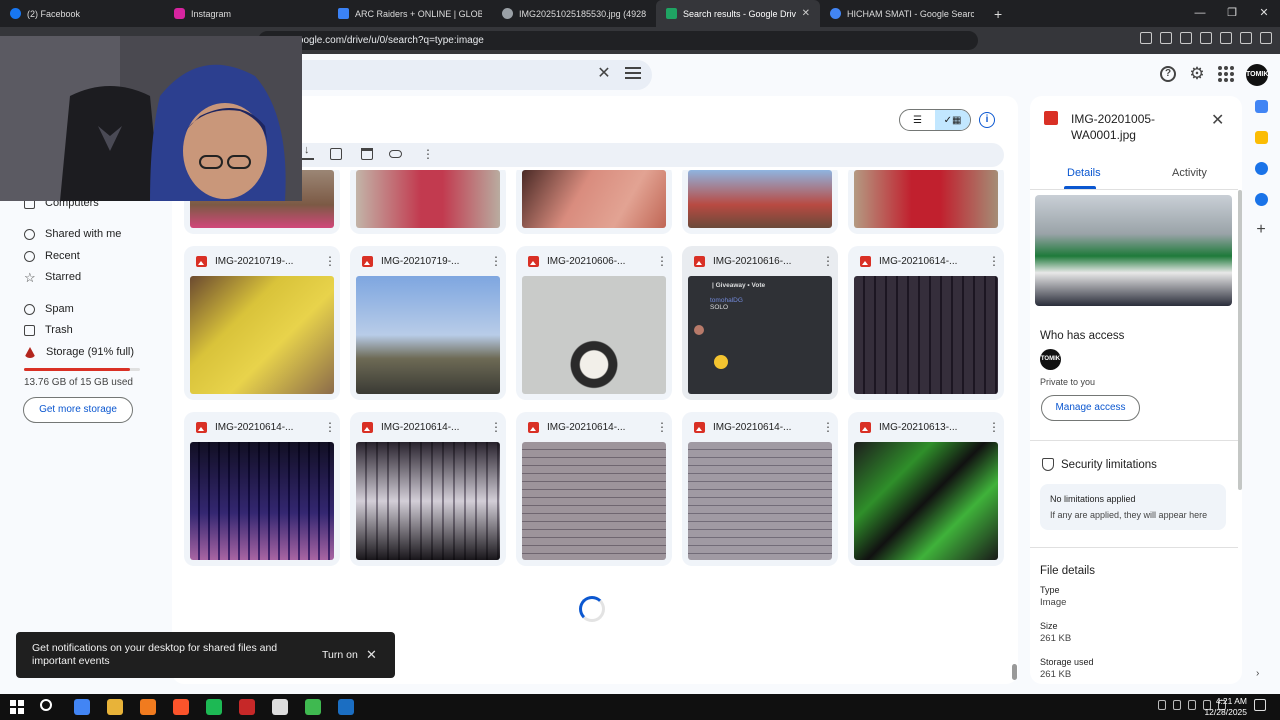  What do you see at coordinates (633, 74) in the screenshot?
I see `search-options-icon` at bounding box center [633, 74].